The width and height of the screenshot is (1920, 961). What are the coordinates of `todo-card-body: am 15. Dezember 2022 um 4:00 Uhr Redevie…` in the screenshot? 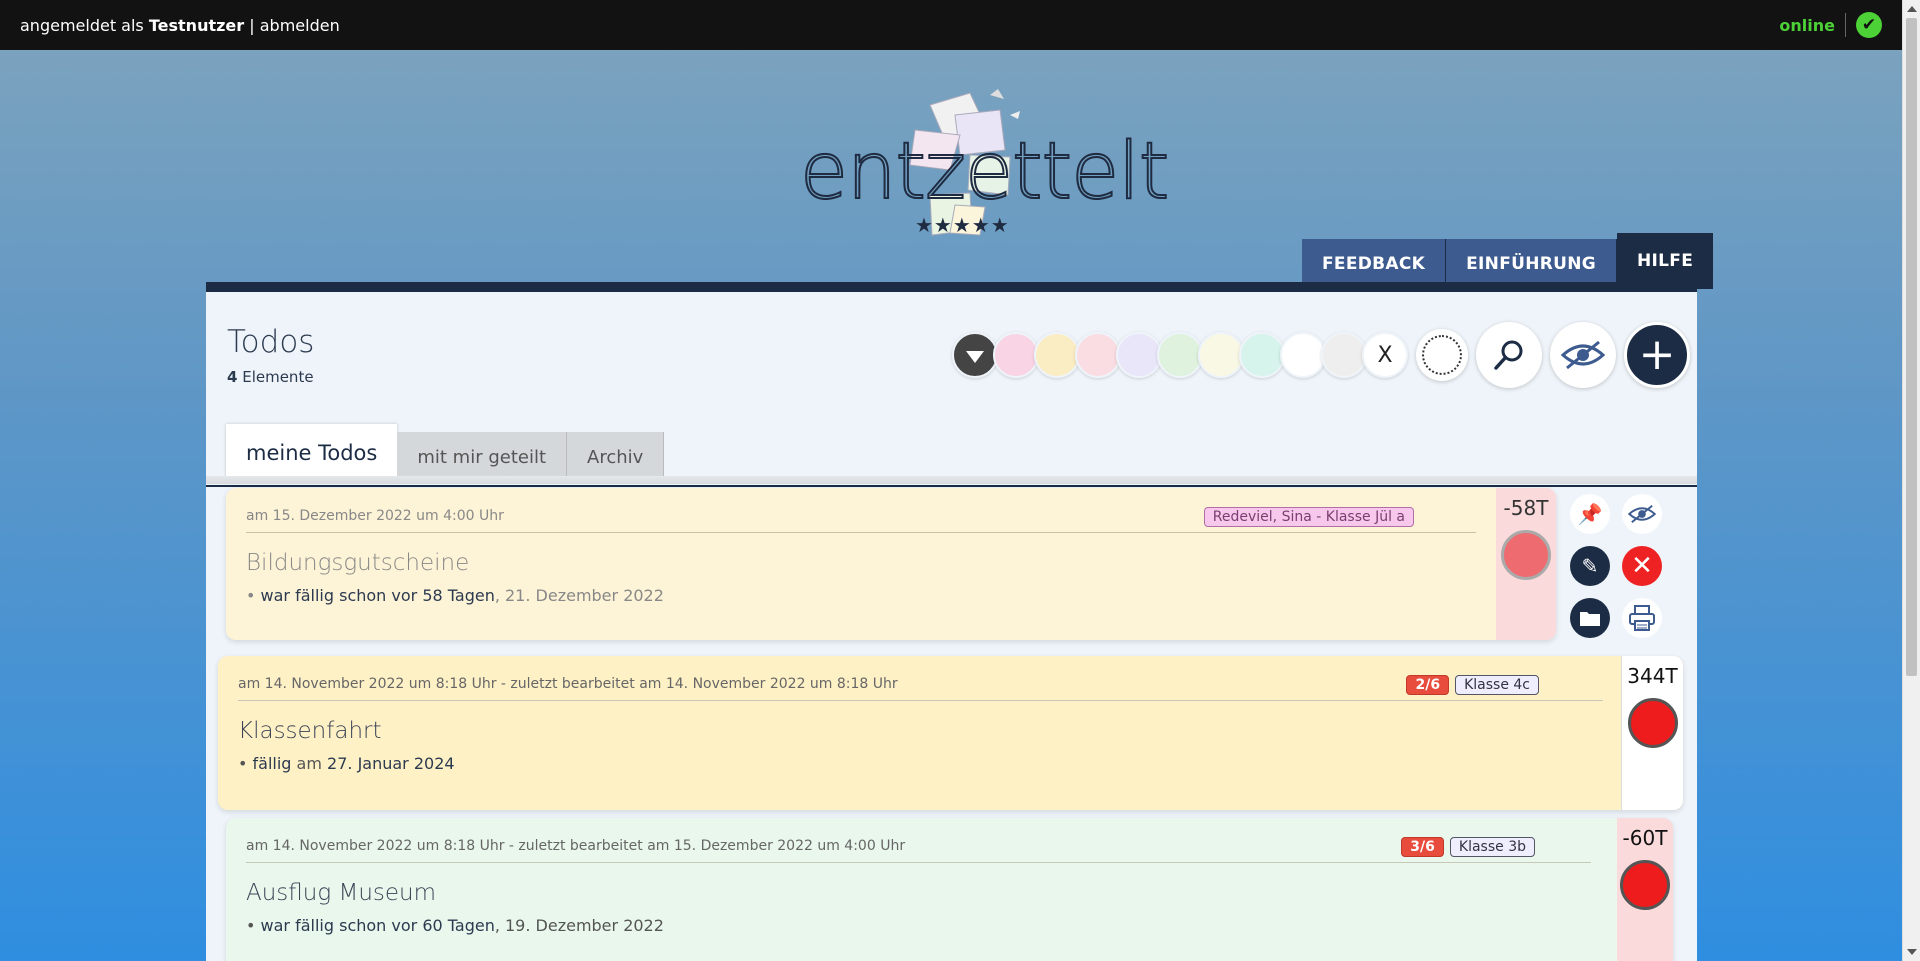 It's located at (861, 564).